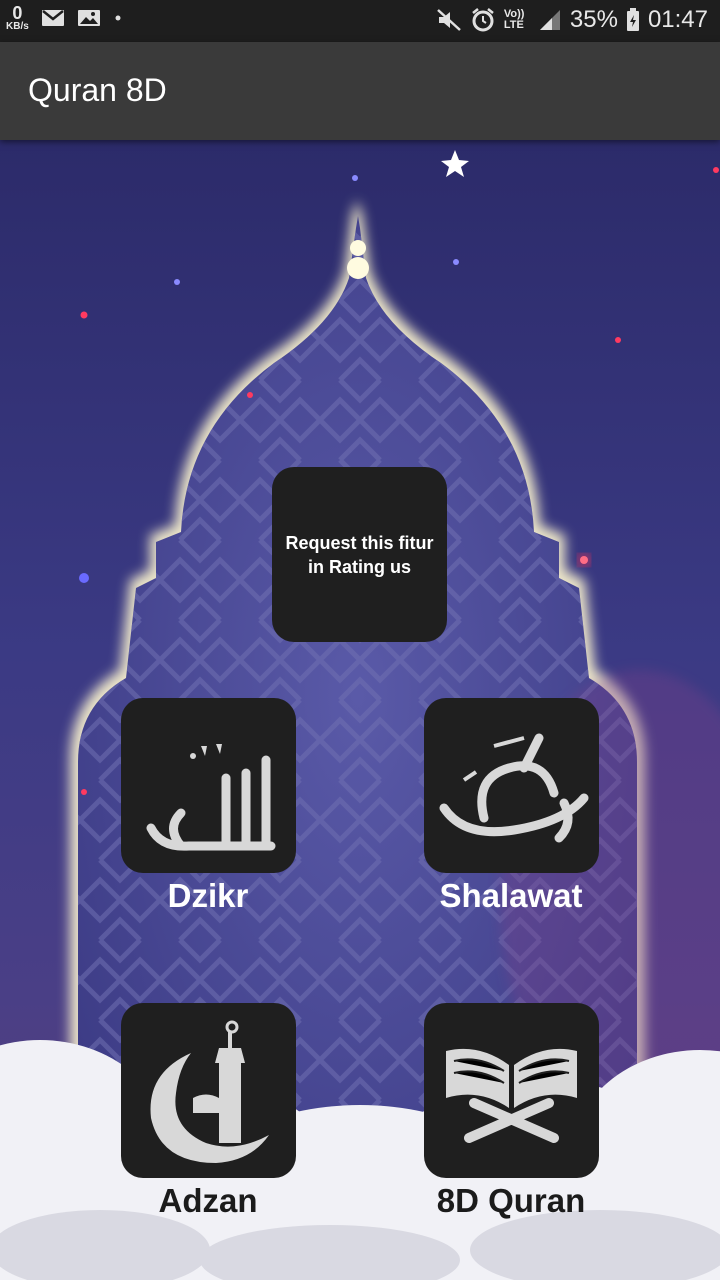  Describe the element at coordinates (677, 19) in the screenshot. I see `clock: 01:47` at that location.